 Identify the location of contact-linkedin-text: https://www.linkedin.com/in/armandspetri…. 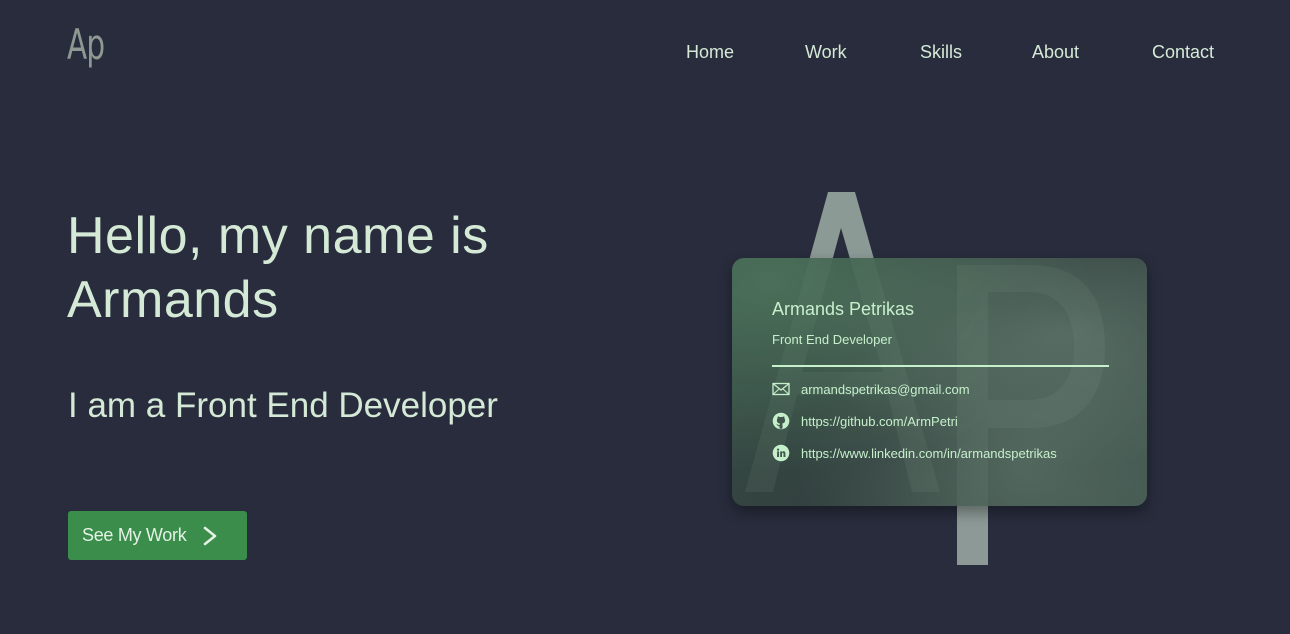
(929, 453).